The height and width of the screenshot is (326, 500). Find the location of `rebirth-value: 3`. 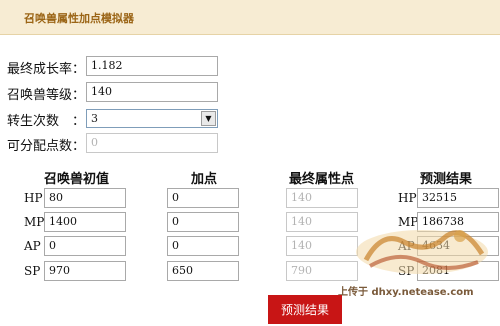

rebirth-value: 3 is located at coordinates (94, 118).